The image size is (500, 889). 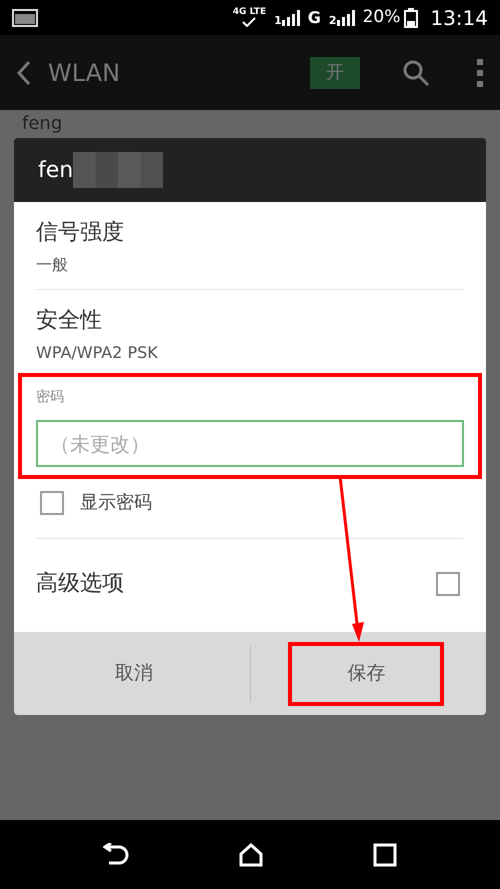 I want to click on clock: 13:14, so click(x=459, y=18).